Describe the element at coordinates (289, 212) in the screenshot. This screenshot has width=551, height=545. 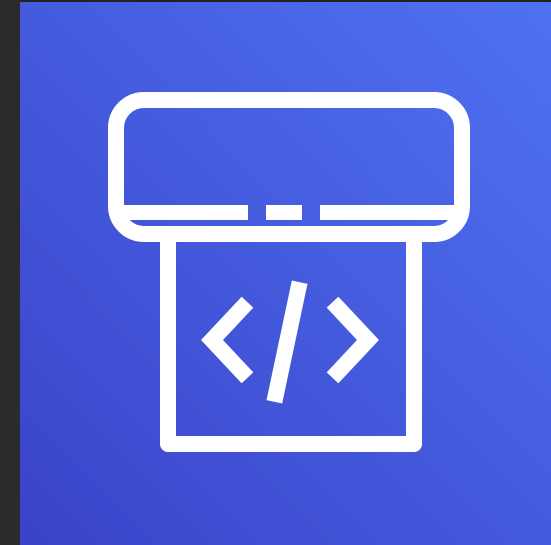
I see `divider-line` at that location.